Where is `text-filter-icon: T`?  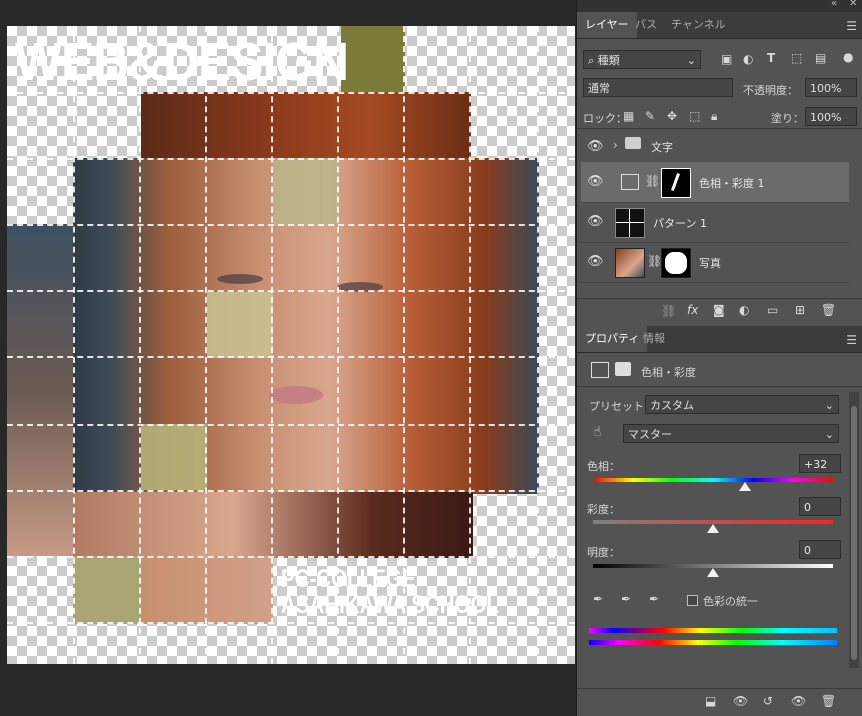 text-filter-icon: T is located at coordinates (771, 58).